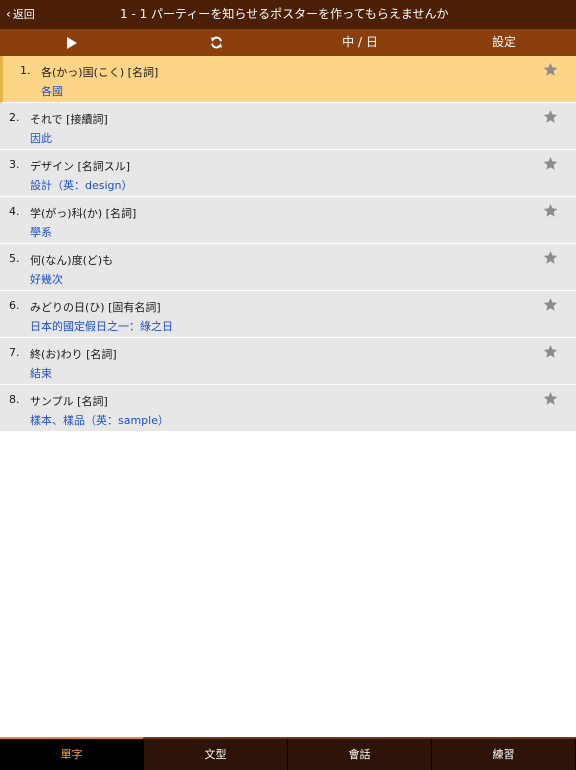 Image resolution: width=576 pixels, height=770 pixels. What do you see at coordinates (14, 211) in the screenshot?
I see `row-index: 4.` at bounding box center [14, 211].